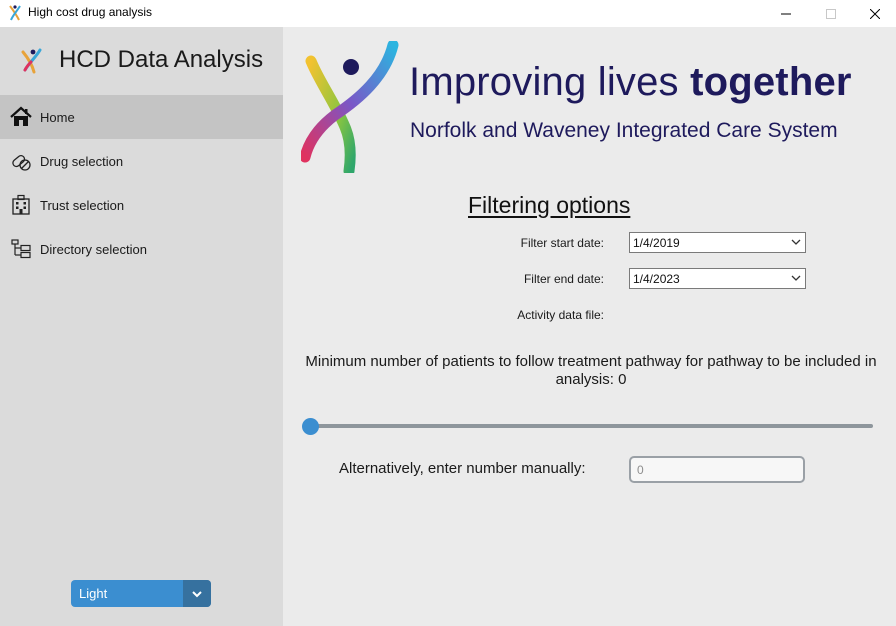  What do you see at coordinates (141, 205) in the screenshot?
I see `sidebar-item-trust-selection: Trust selection` at bounding box center [141, 205].